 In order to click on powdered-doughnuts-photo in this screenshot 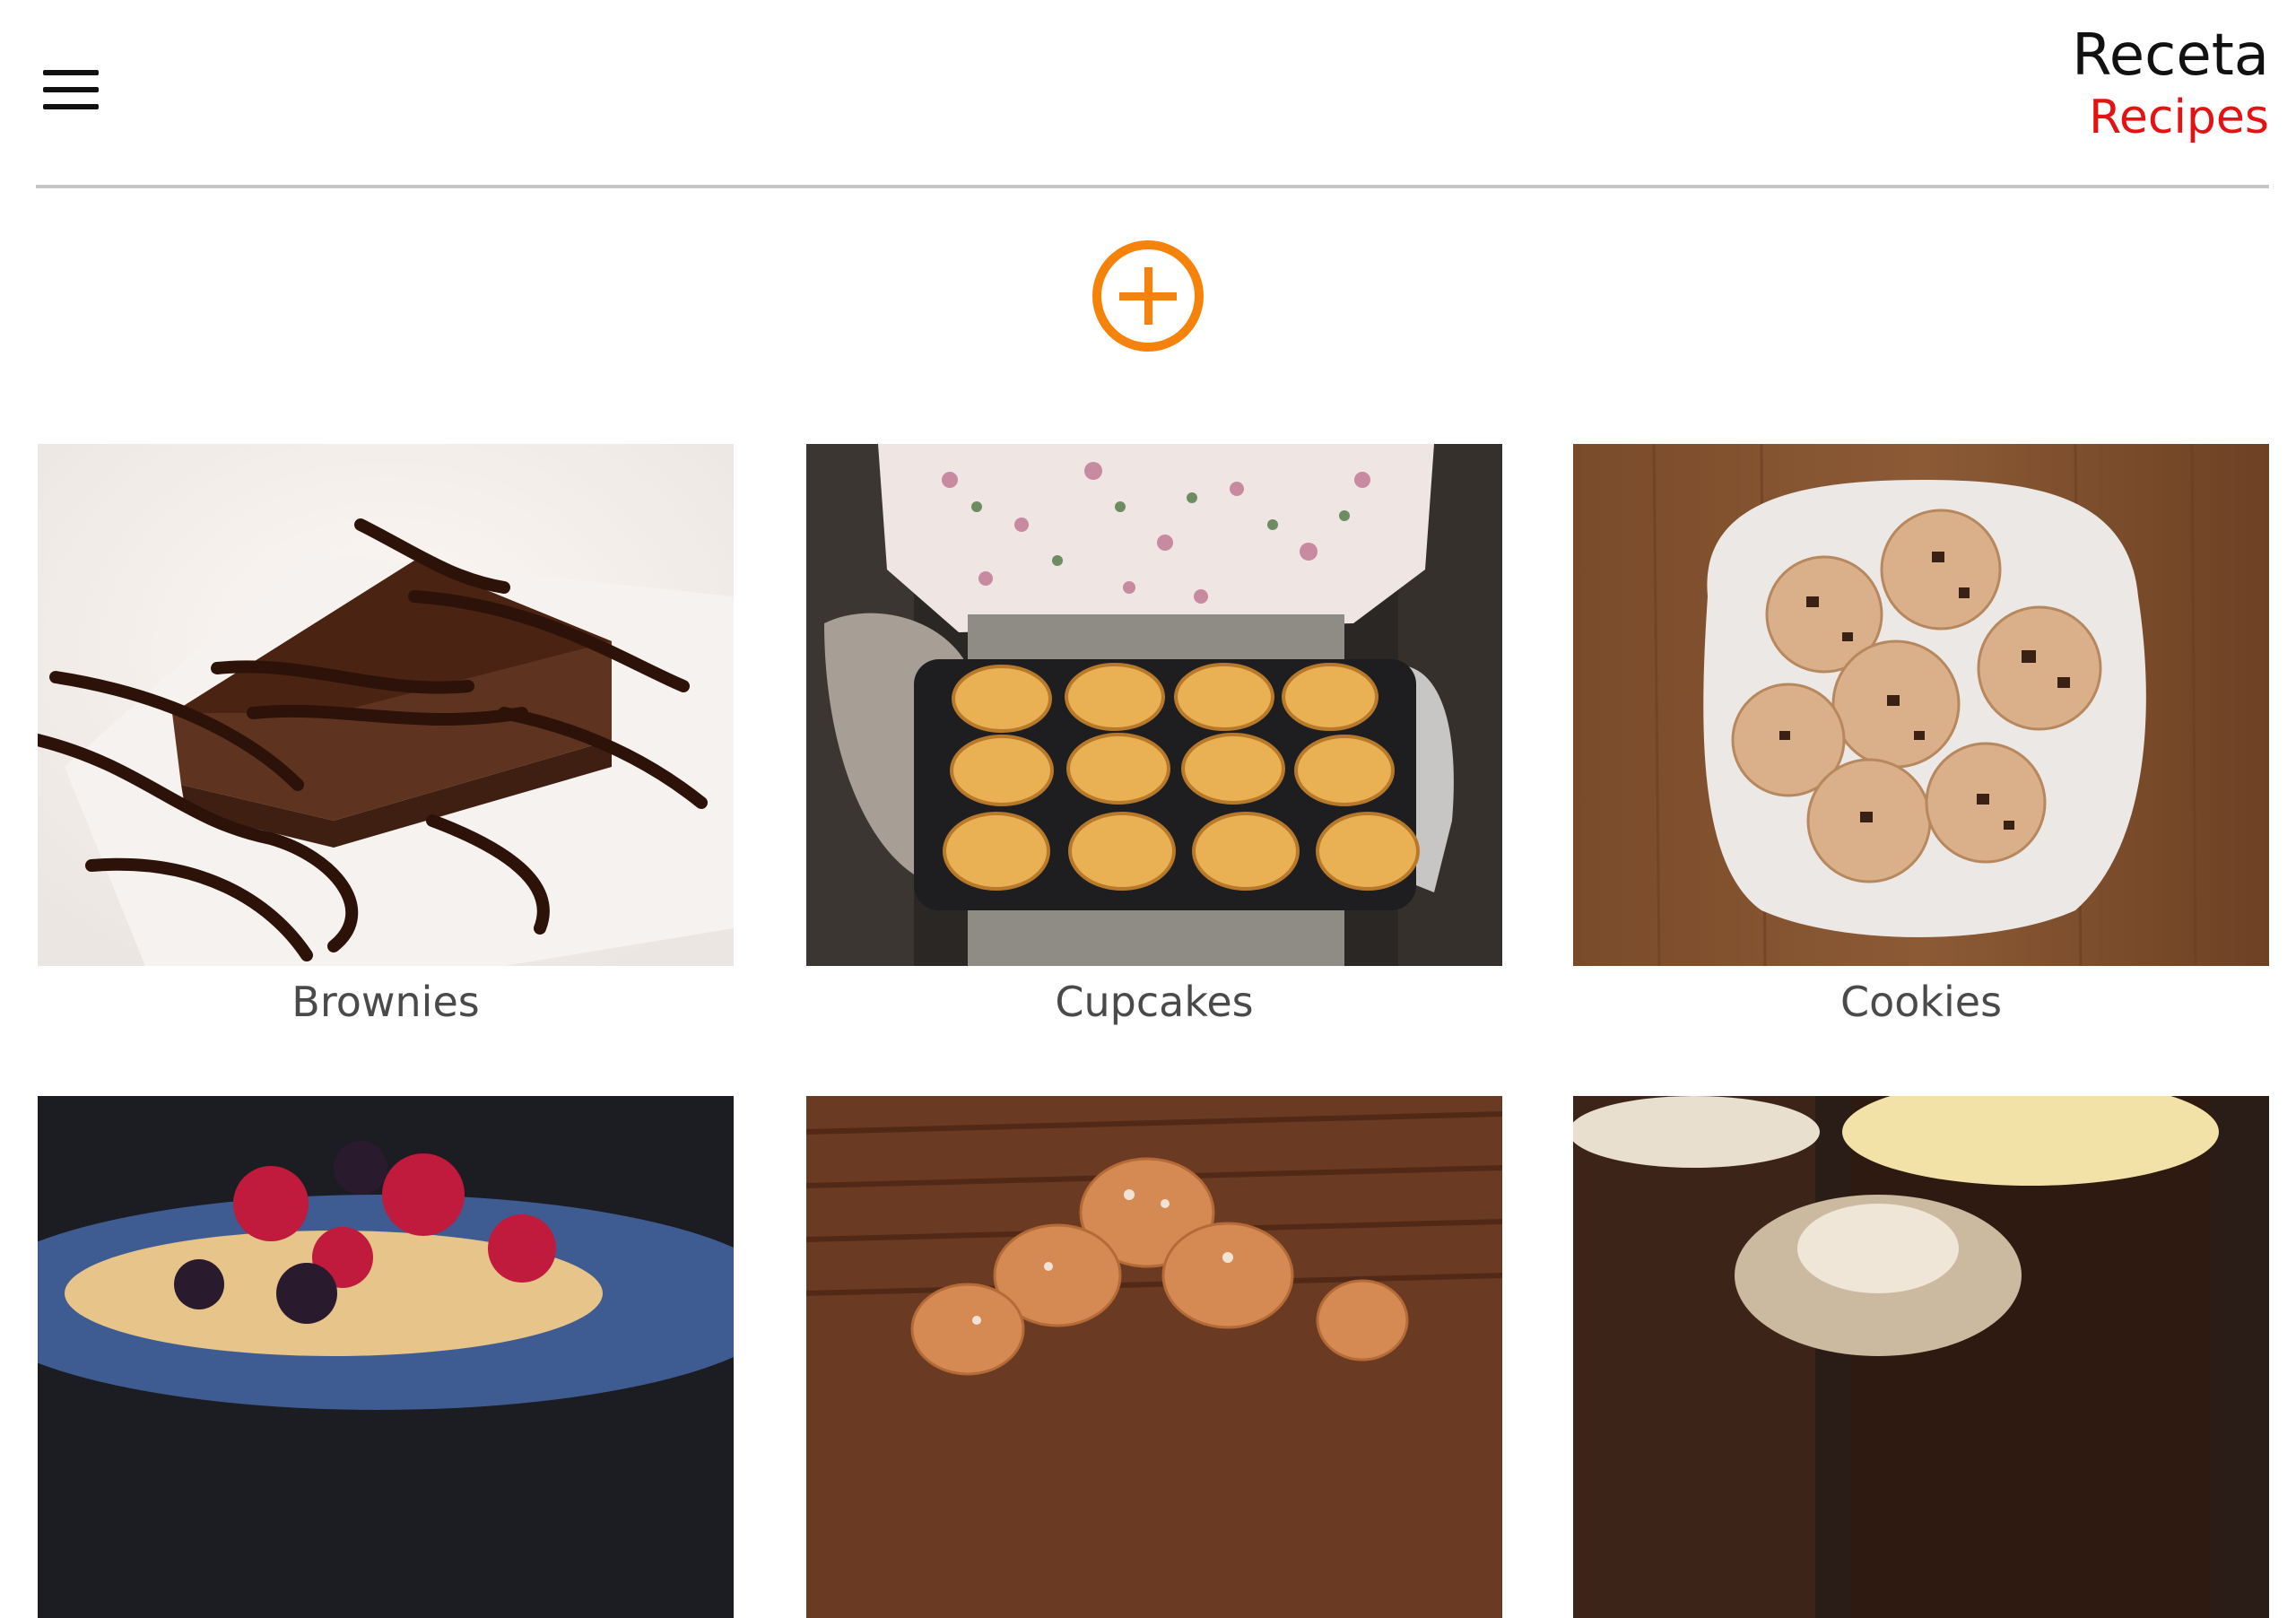, I will do `click(1154, 1357)`.